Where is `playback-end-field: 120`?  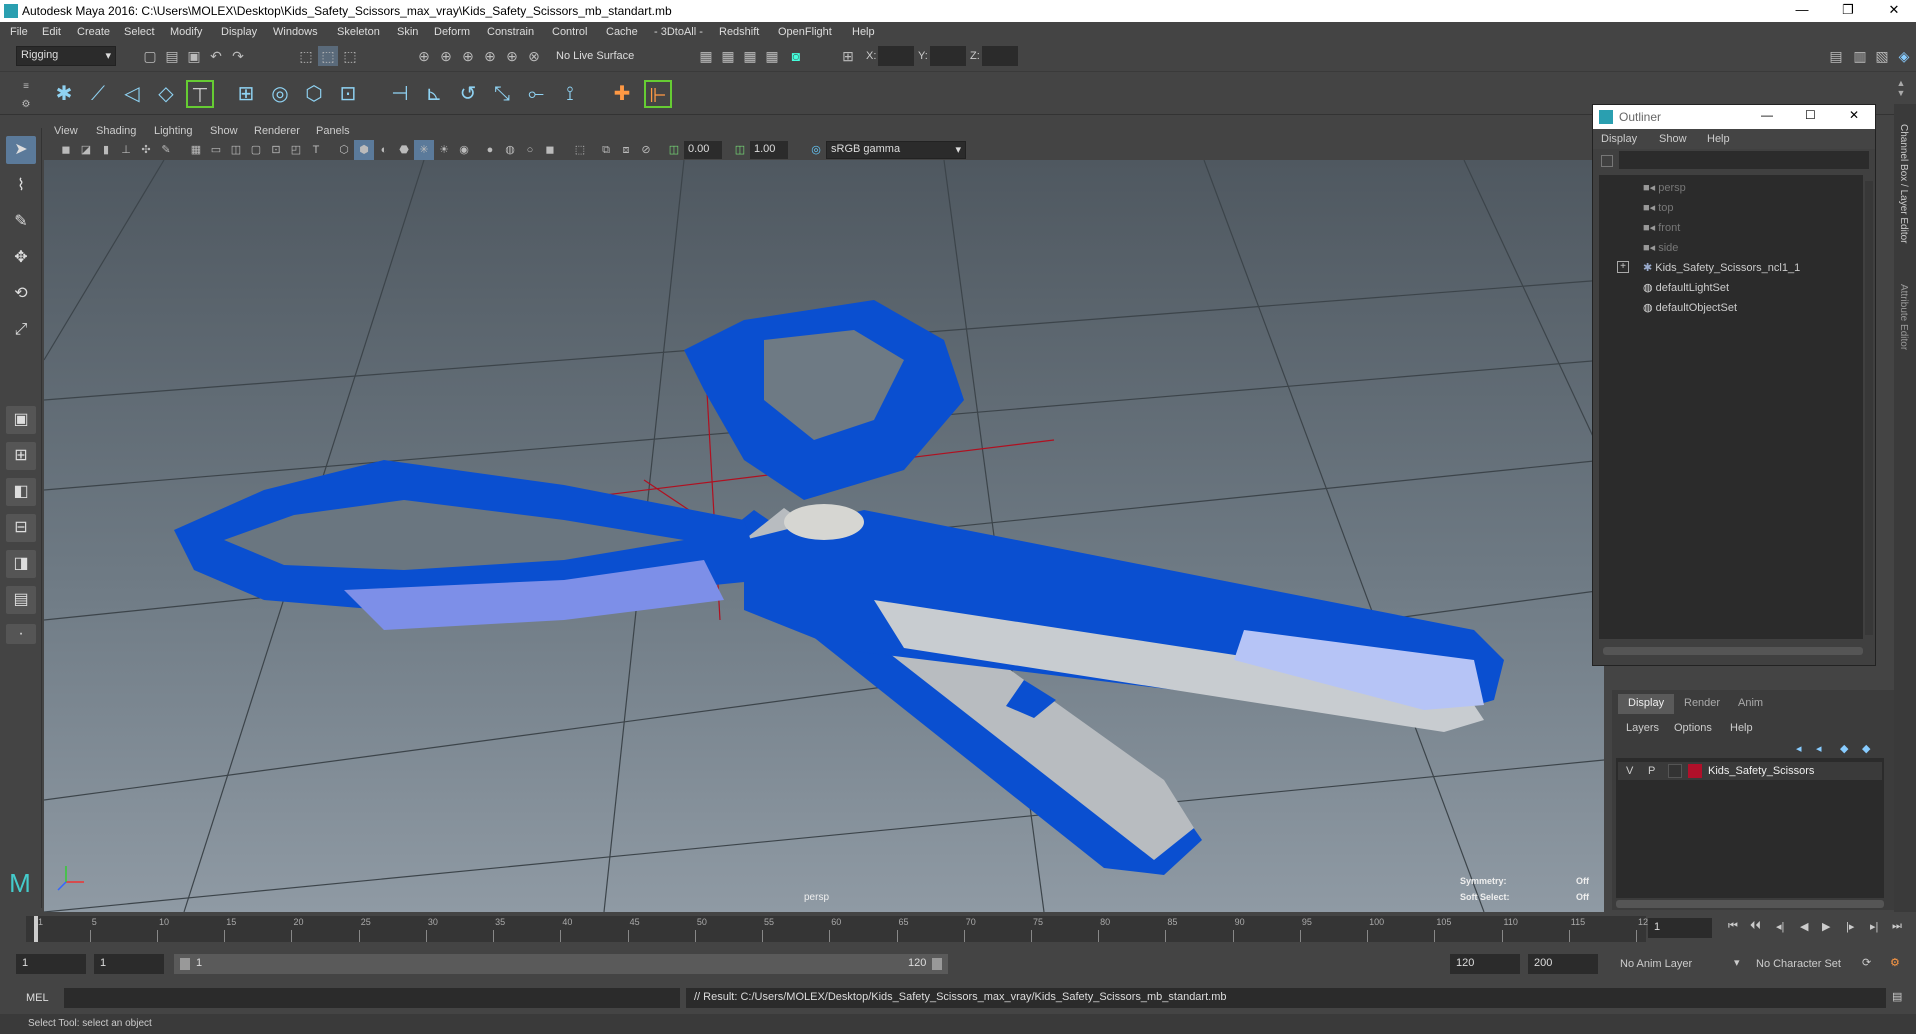
playback-end-field: 120 is located at coordinates (1485, 964).